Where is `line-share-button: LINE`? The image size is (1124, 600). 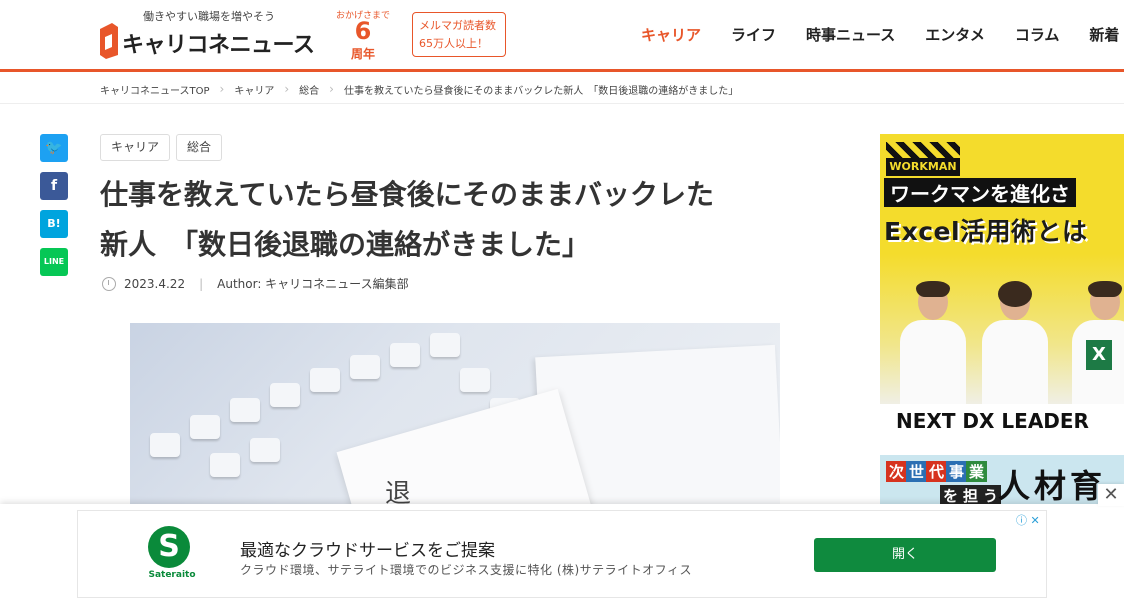
line-share-button: LINE is located at coordinates (54, 262).